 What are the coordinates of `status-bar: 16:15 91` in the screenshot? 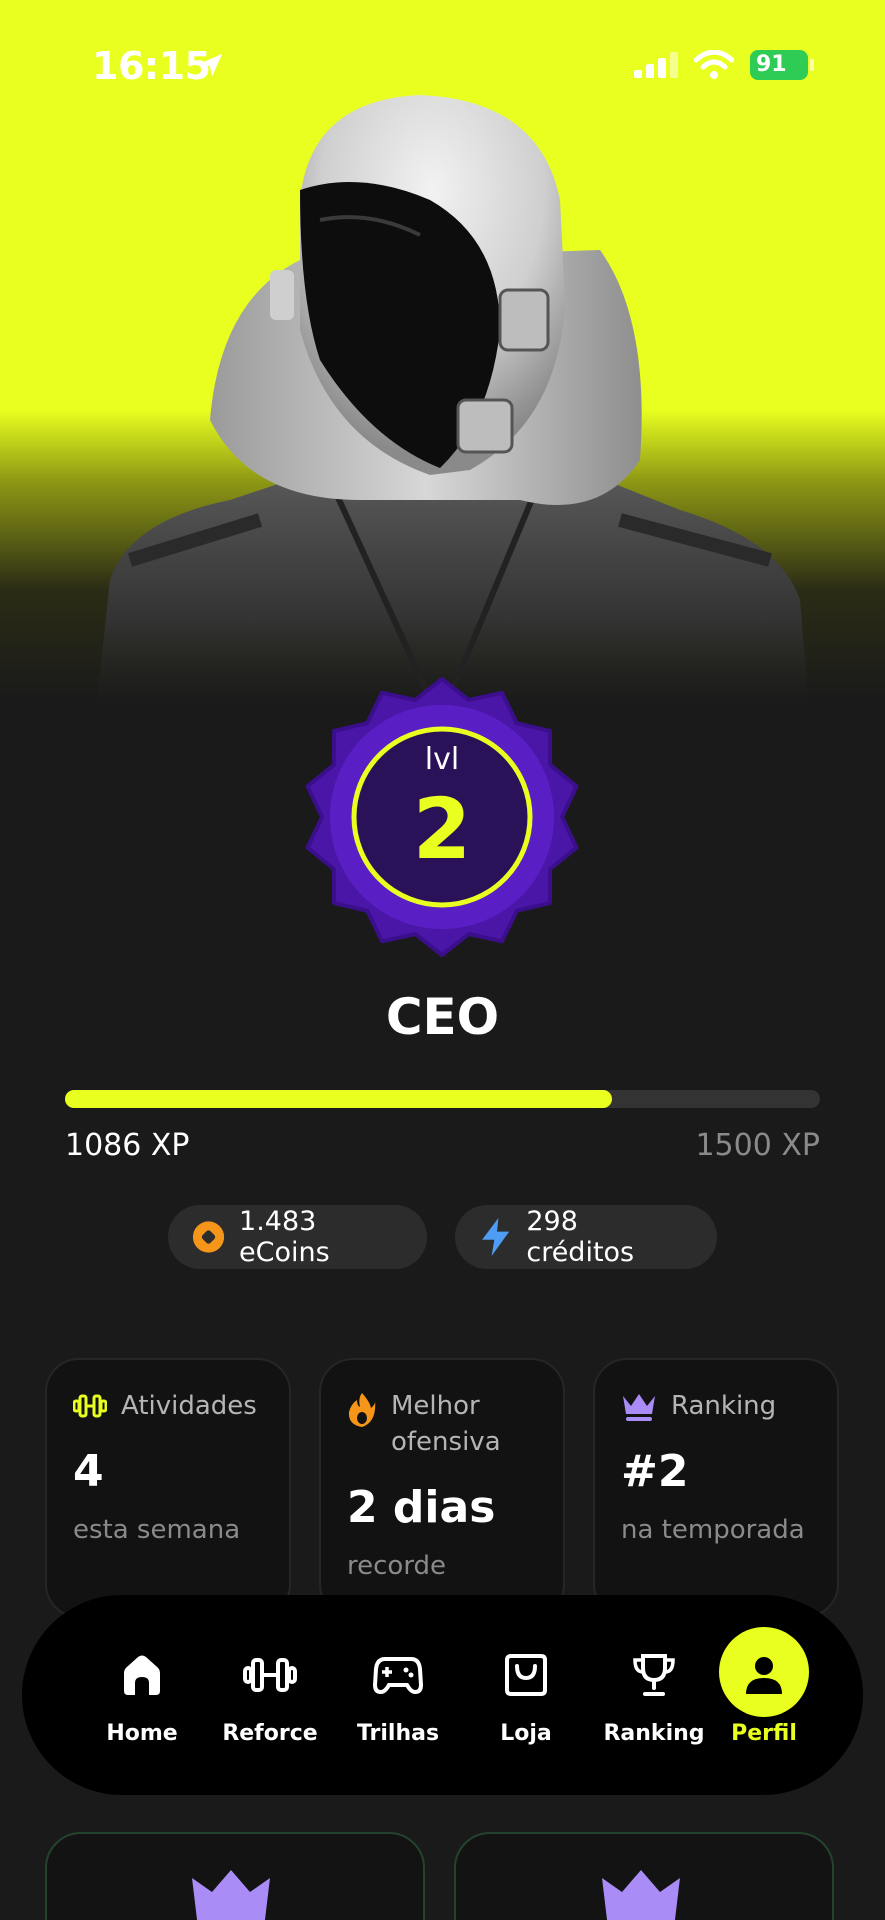 It's located at (442, 65).